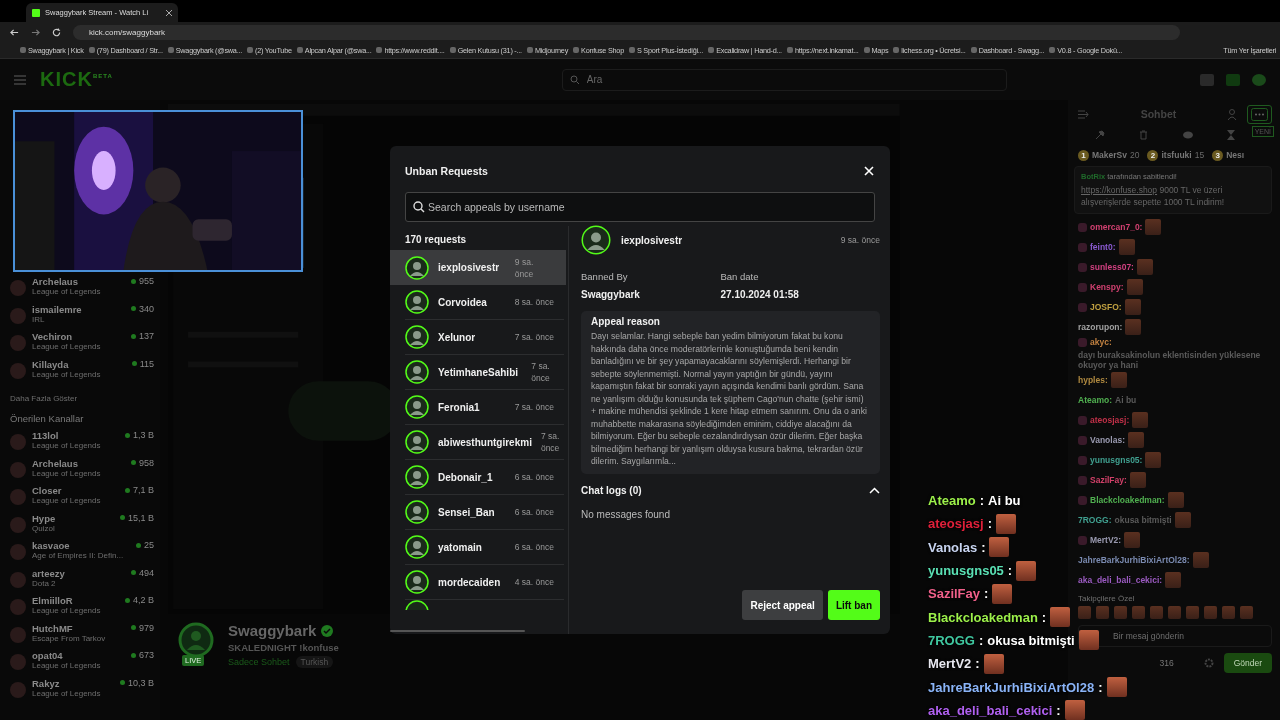 This screenshot has height=720, width=1280. What do you see at coordinates (1095, 400) in the screenshot?
I see `username: Ateamo:` at bounding box center [1095, 400].